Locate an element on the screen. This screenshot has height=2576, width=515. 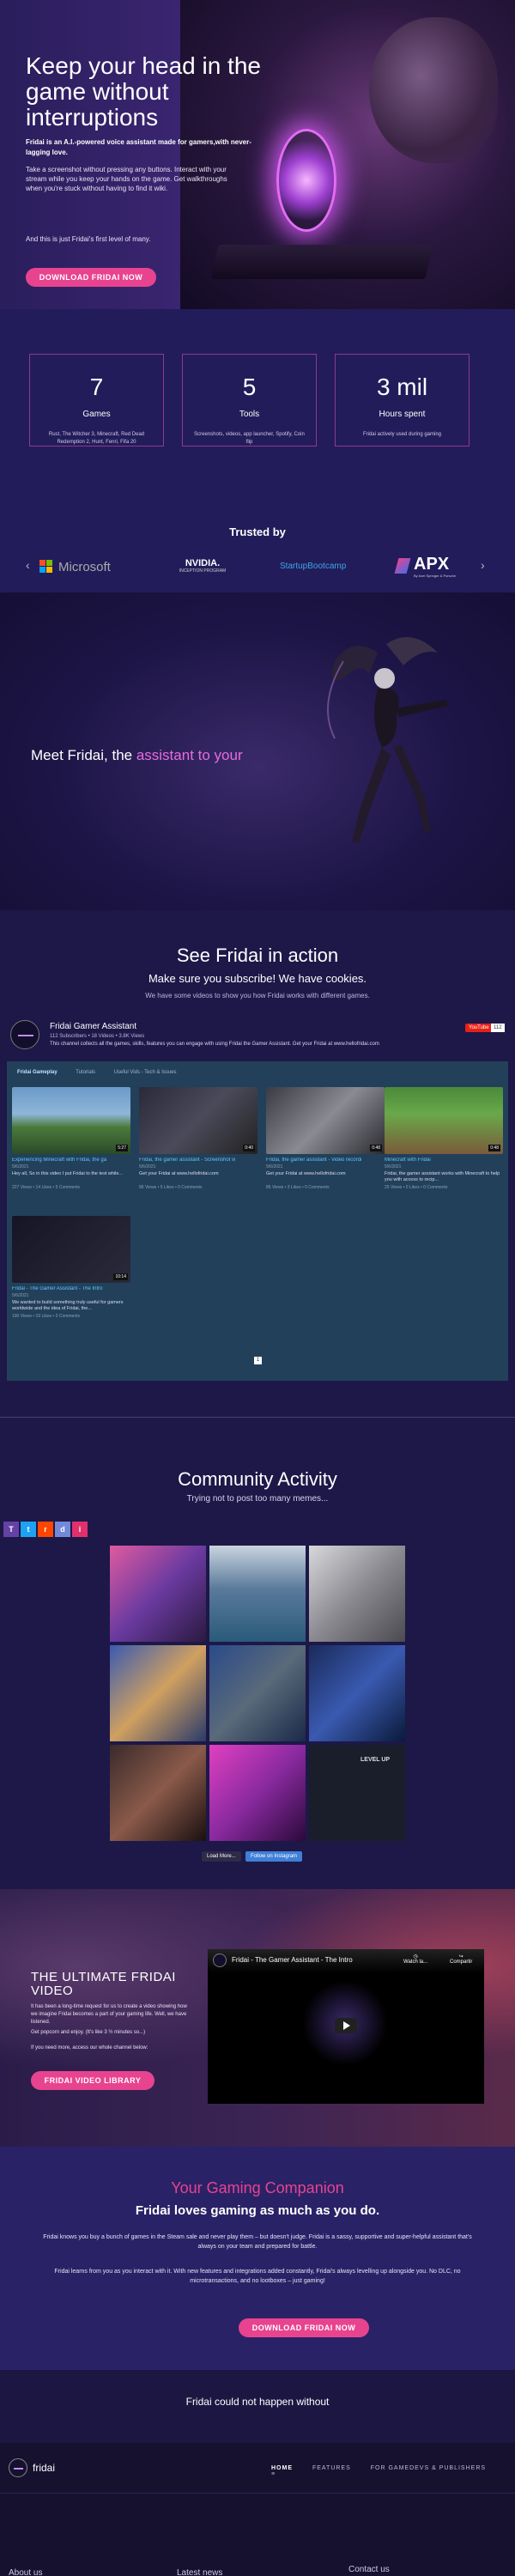
tab-tutorials: Tutorials is located at coordinates (85, 1072).